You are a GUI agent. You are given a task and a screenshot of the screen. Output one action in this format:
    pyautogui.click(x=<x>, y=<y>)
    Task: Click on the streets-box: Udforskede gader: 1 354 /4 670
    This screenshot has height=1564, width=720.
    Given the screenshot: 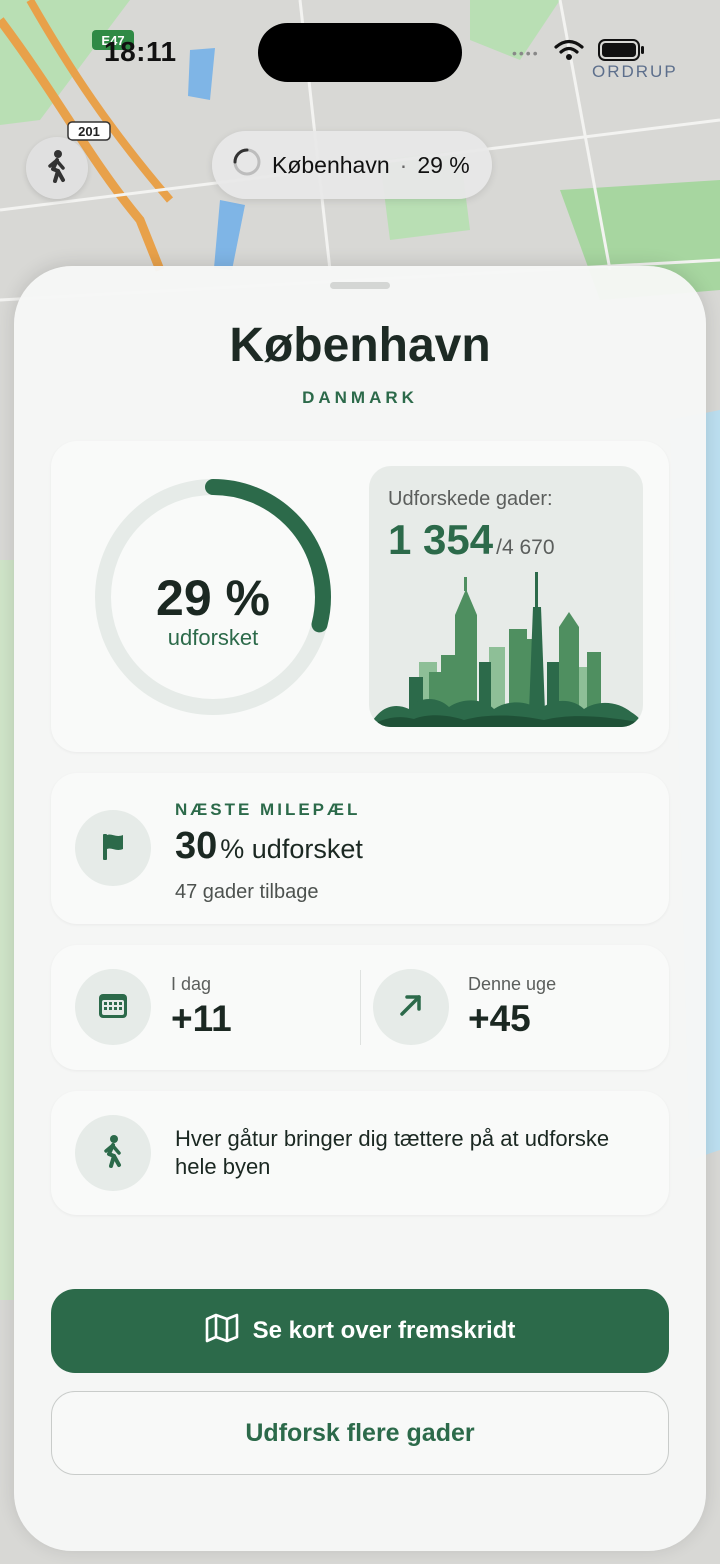 What is the action you would take?
    pyautogui.click(x=506, y=596)
    